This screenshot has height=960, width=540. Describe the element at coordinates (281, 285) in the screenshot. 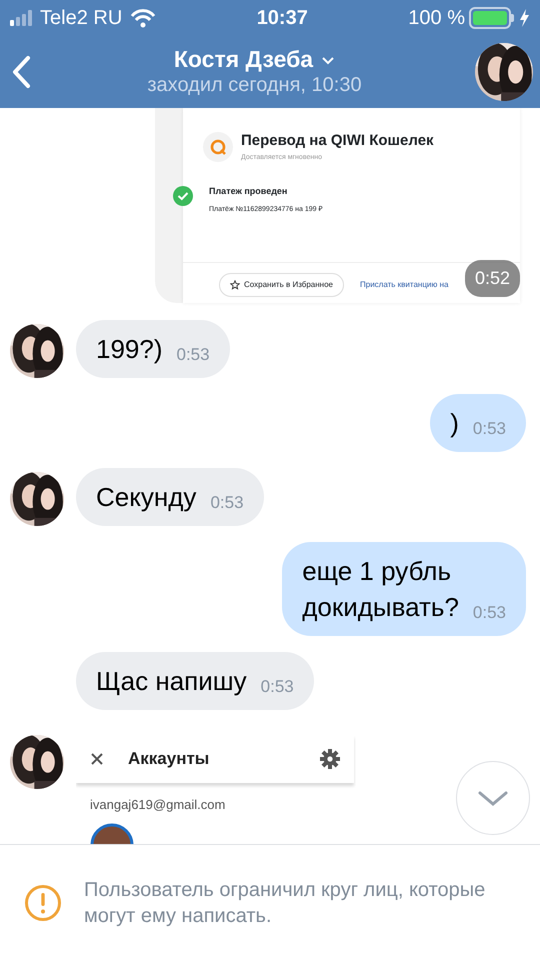

I see `save-favorites-button: Сохранить в Избранное` at that location.